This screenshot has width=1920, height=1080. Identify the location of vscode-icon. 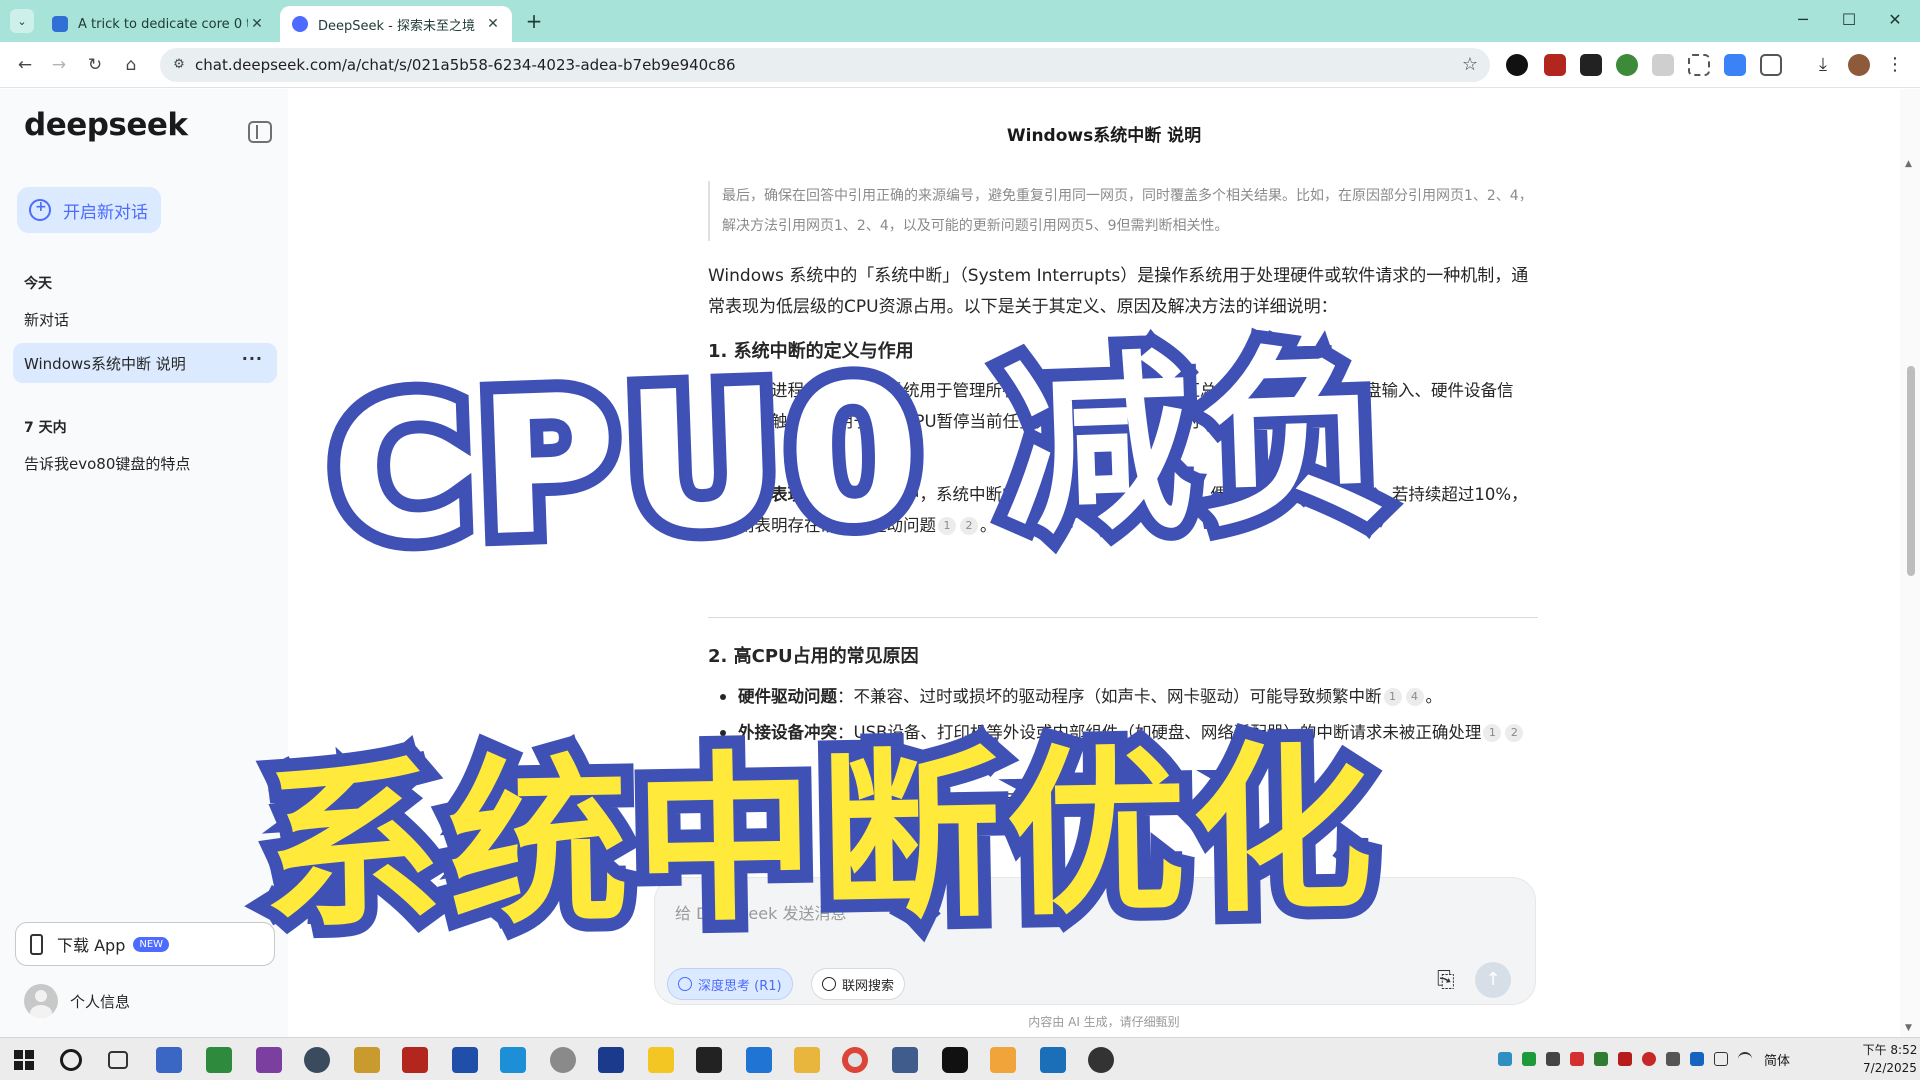
(759, 1060).